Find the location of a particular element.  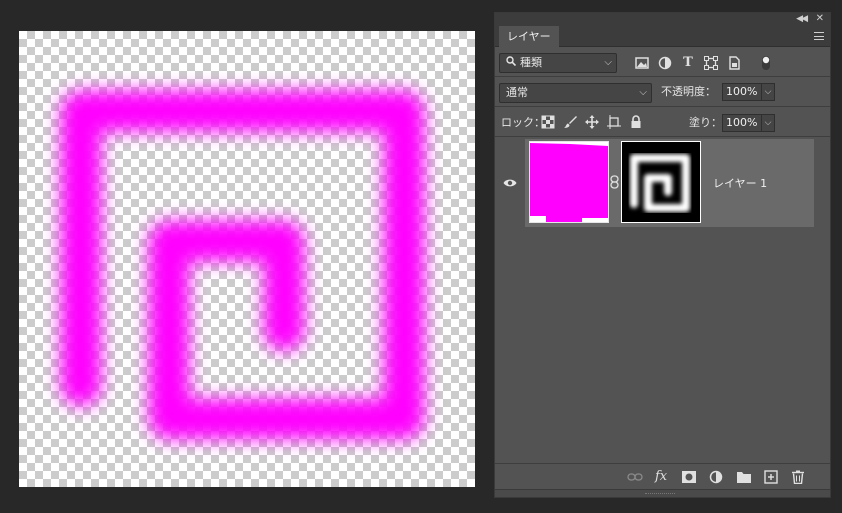

type-filter-icon: T is located at coordinates (688, 63).